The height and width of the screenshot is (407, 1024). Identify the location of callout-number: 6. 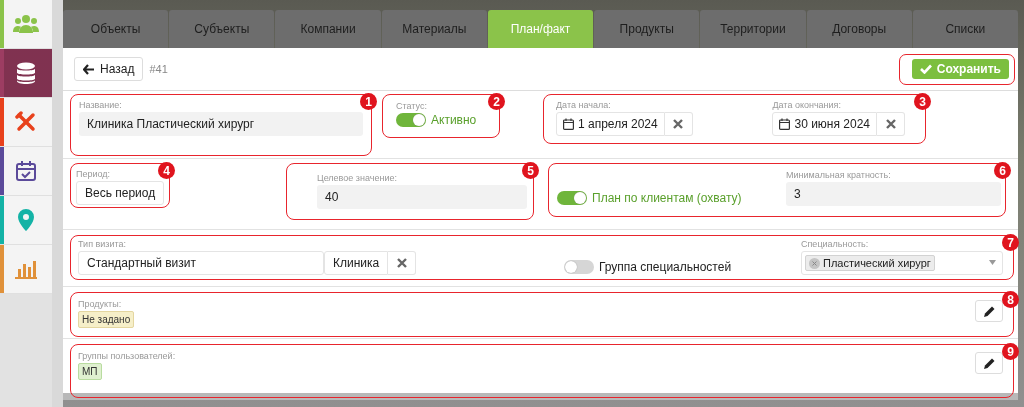
(1002, 170).